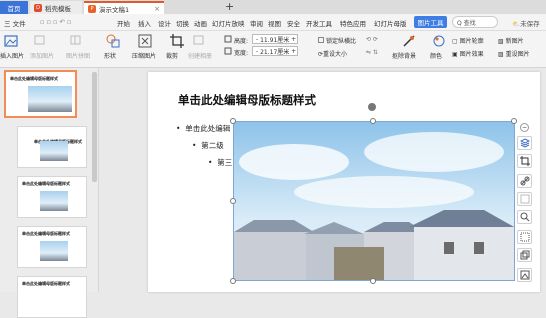  Describe the element at coordinates (94, 127) in the screenshot. I see `thumbnail-scrollbar` at that location.